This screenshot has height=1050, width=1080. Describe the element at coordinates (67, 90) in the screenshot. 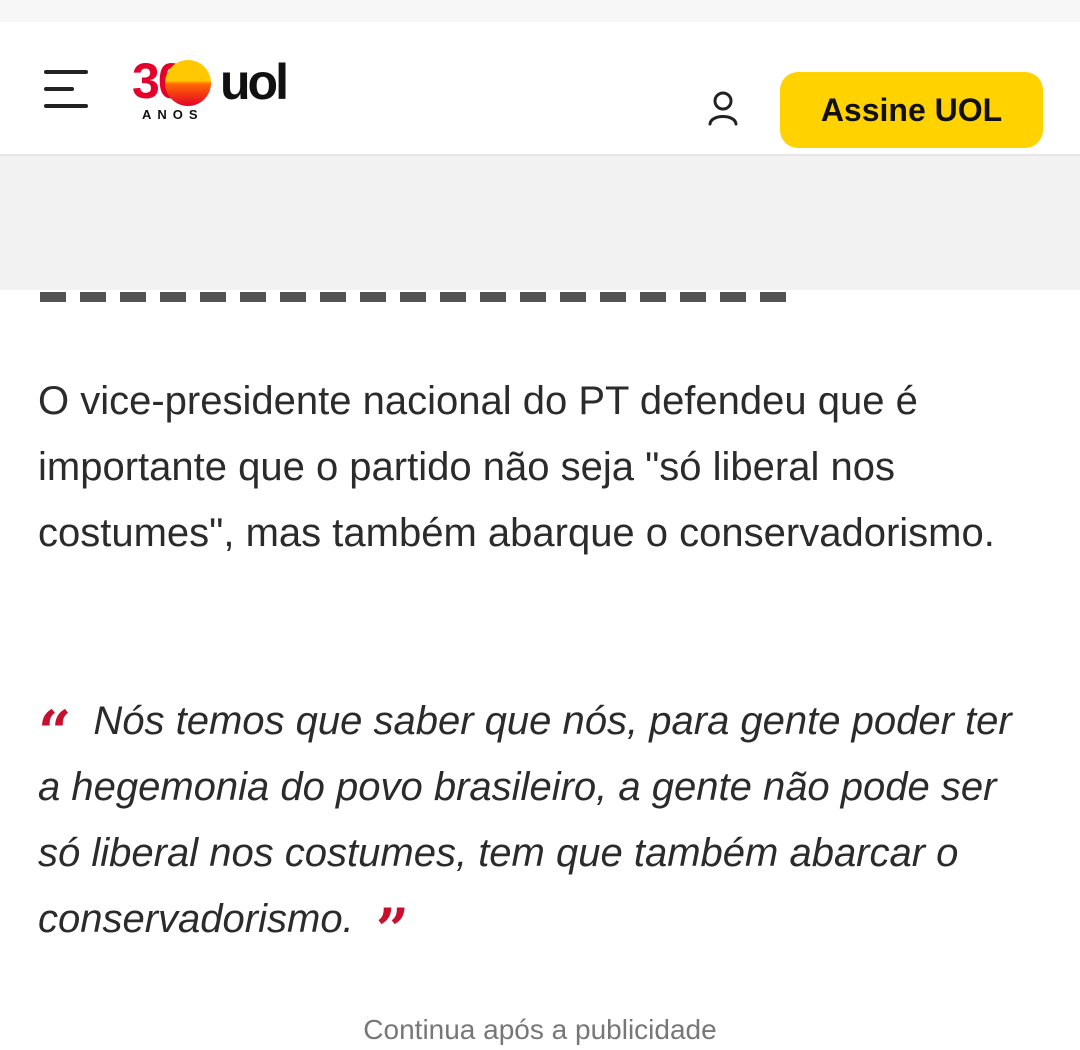

I see `hamburger-menu-icon` at that location.